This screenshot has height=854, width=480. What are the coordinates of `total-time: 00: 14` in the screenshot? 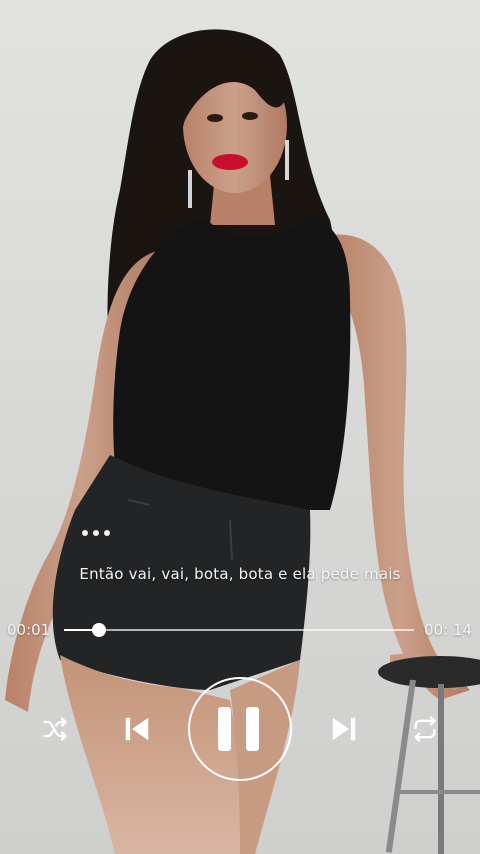 It's located at (448, 630).